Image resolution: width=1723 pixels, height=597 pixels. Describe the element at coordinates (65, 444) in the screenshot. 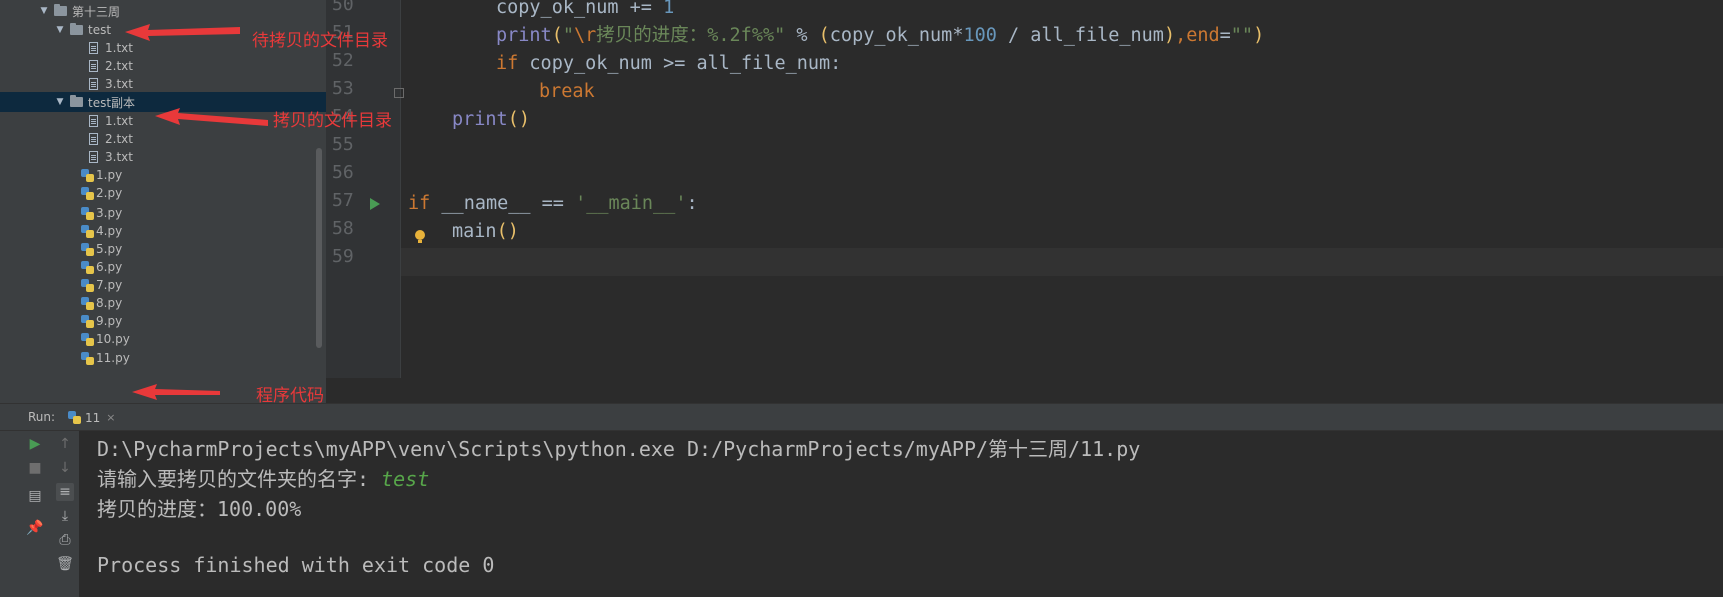

I see `arrow-up-icon: ↑` at that location.